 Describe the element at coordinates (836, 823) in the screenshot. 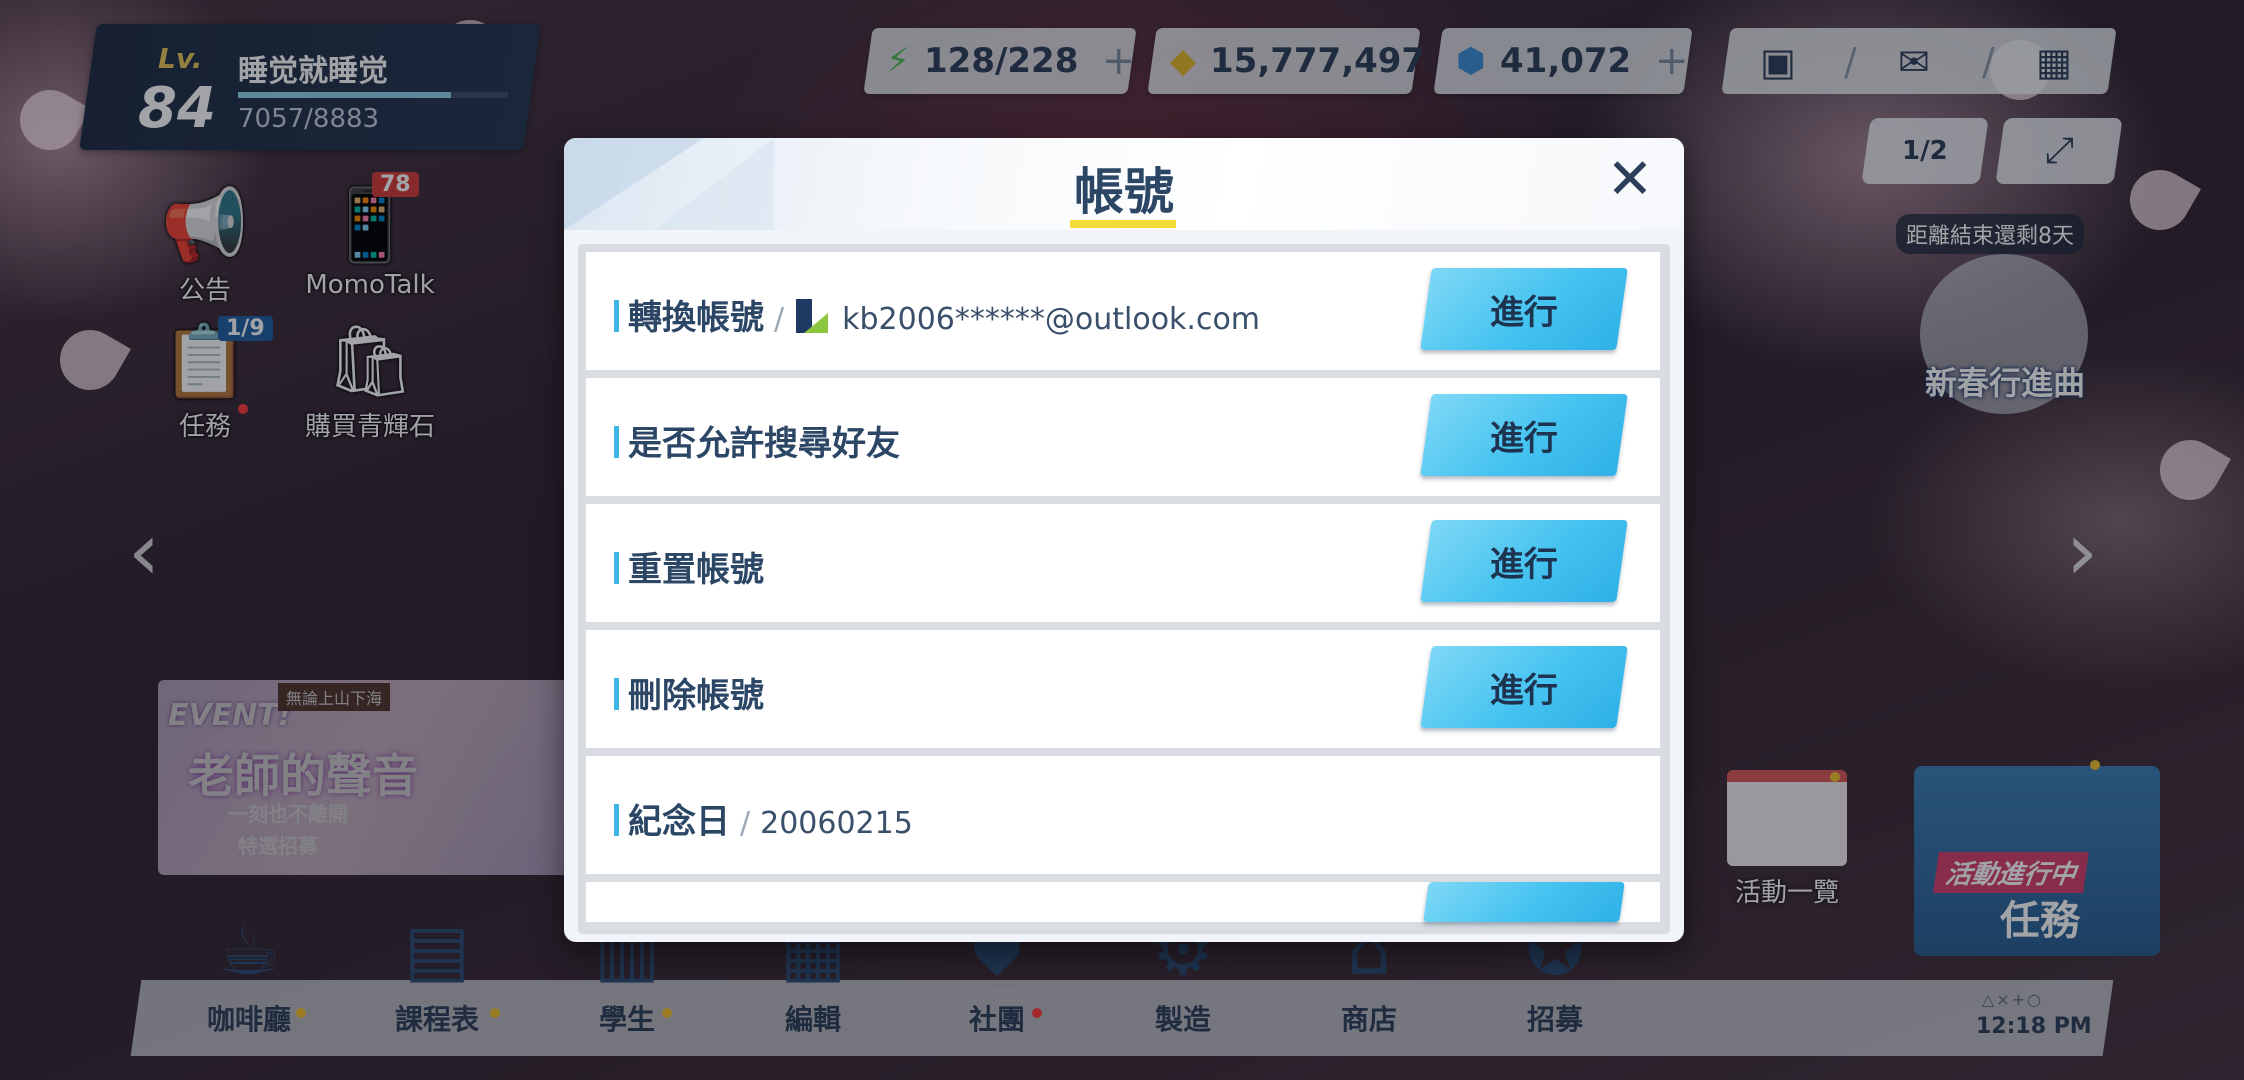

I see `anniversary-date: 20060215` at that location.